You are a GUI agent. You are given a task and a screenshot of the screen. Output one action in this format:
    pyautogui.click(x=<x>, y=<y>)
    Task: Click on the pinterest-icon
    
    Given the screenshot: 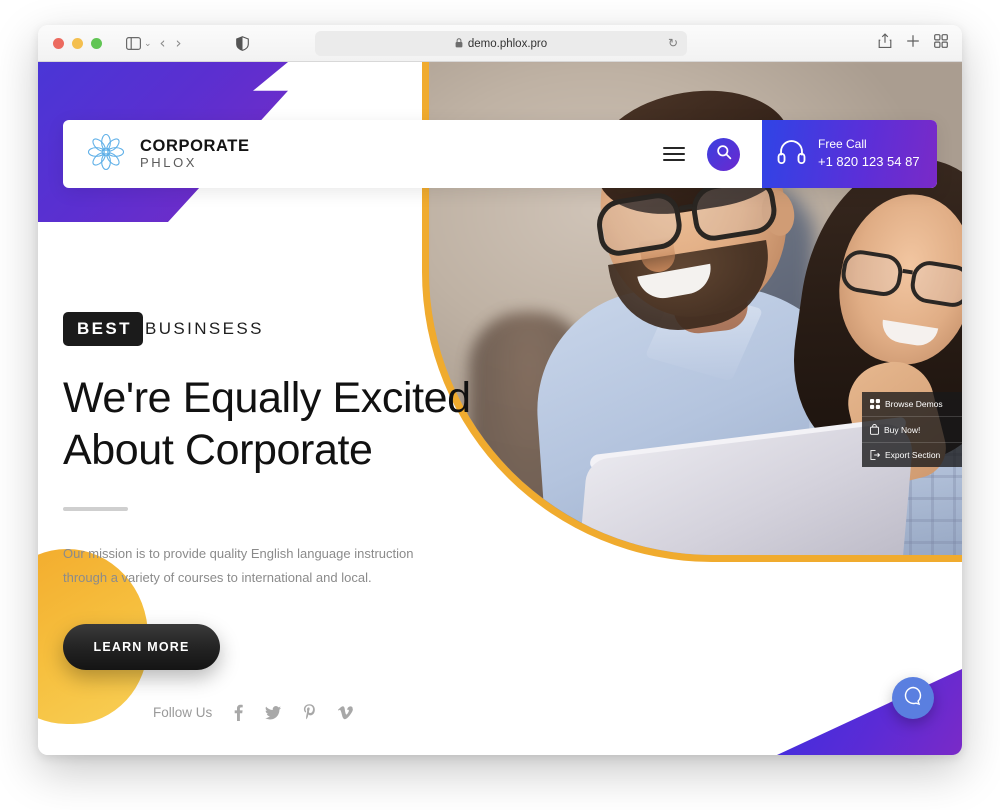 What is the action you would take?
    pyautogui.click(x=309, y=712)
    